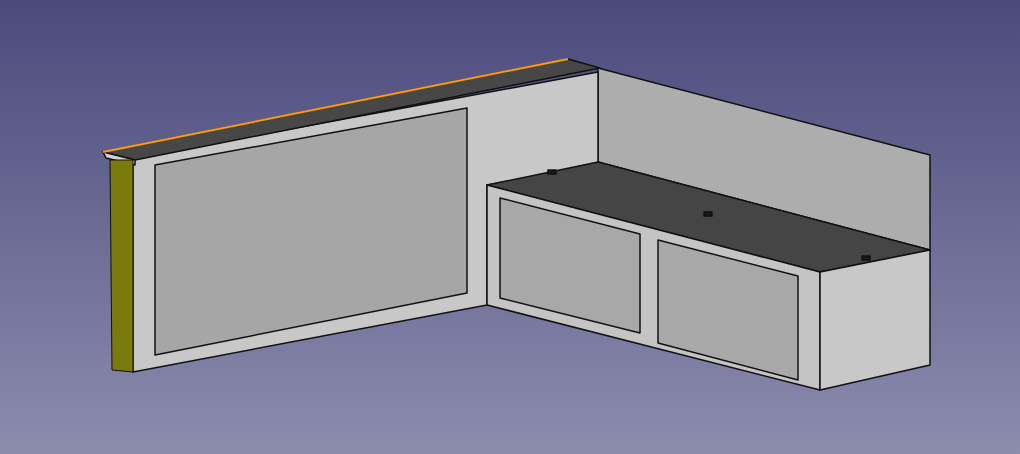  What do you see at coordinates (335, 105) in the screenshot?
I see `top-edge` at bounding box center [335, 105].